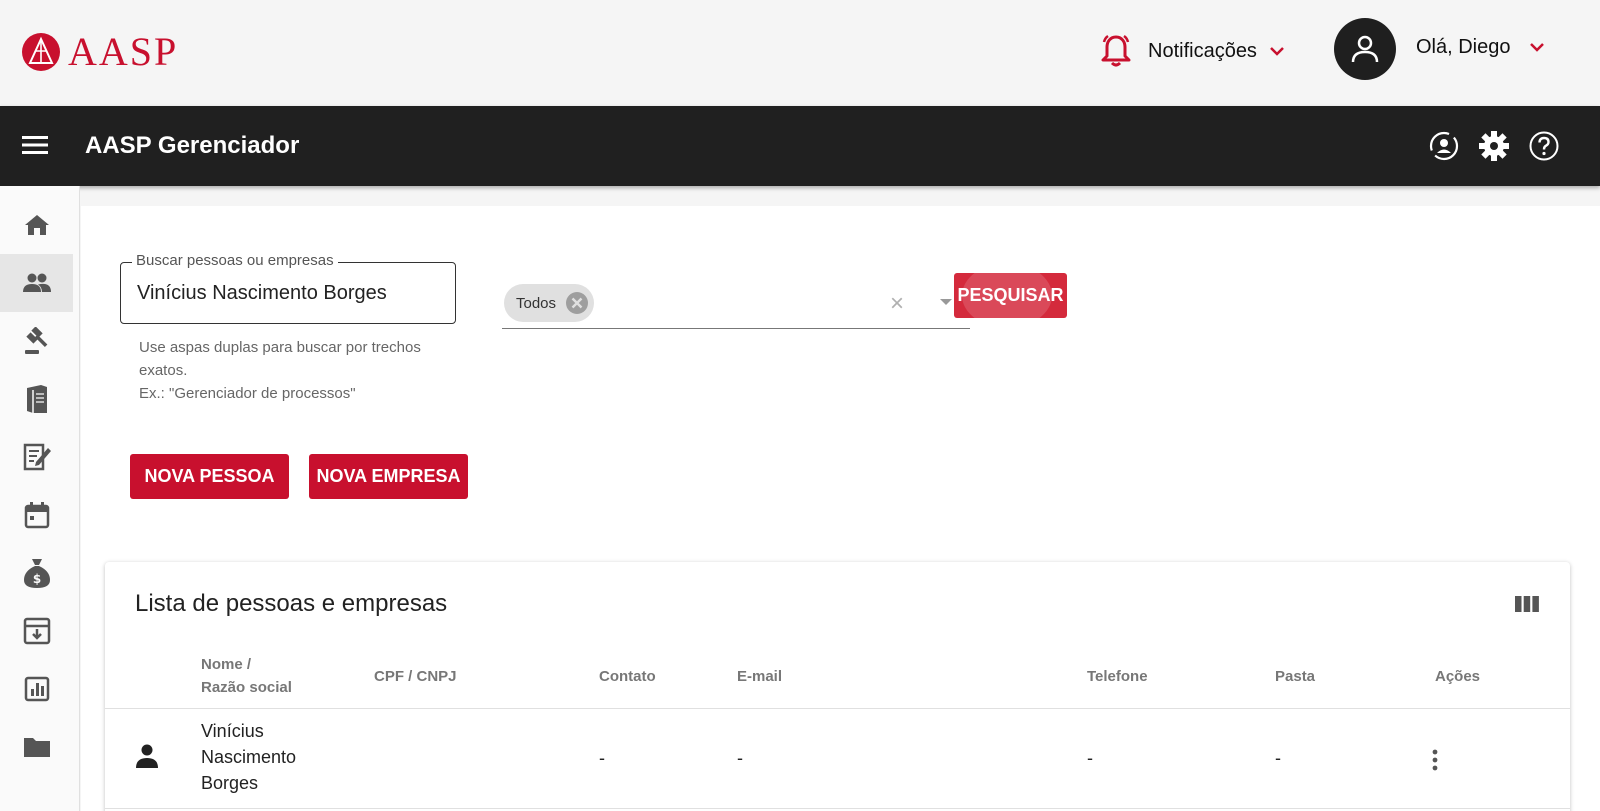  I want to click on column-header-name: Nome / Razão social, so click(246, 676).